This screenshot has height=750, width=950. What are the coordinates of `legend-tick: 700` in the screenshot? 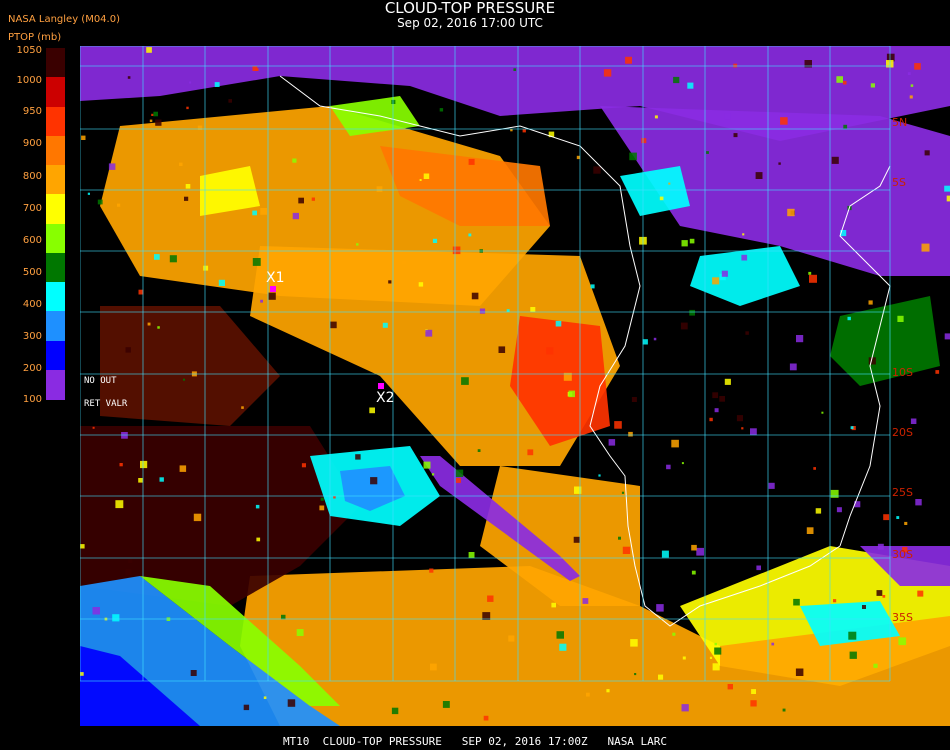 It's located at (32, 208).